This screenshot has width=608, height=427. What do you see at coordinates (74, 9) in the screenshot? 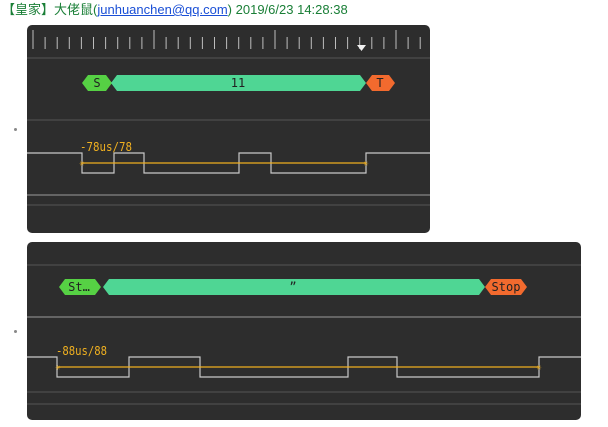
I see `author-name: 大佬鼠` at bounding box center [74, 9].